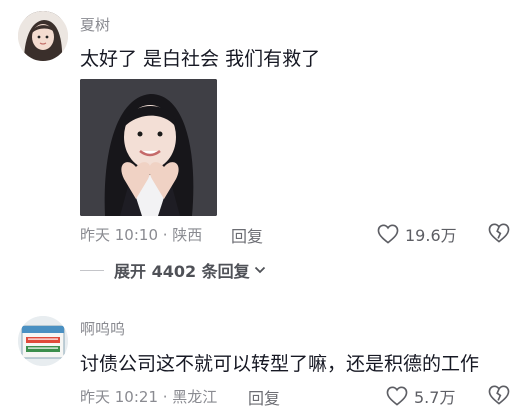  I want to click on comment-image, so click(148, 147).